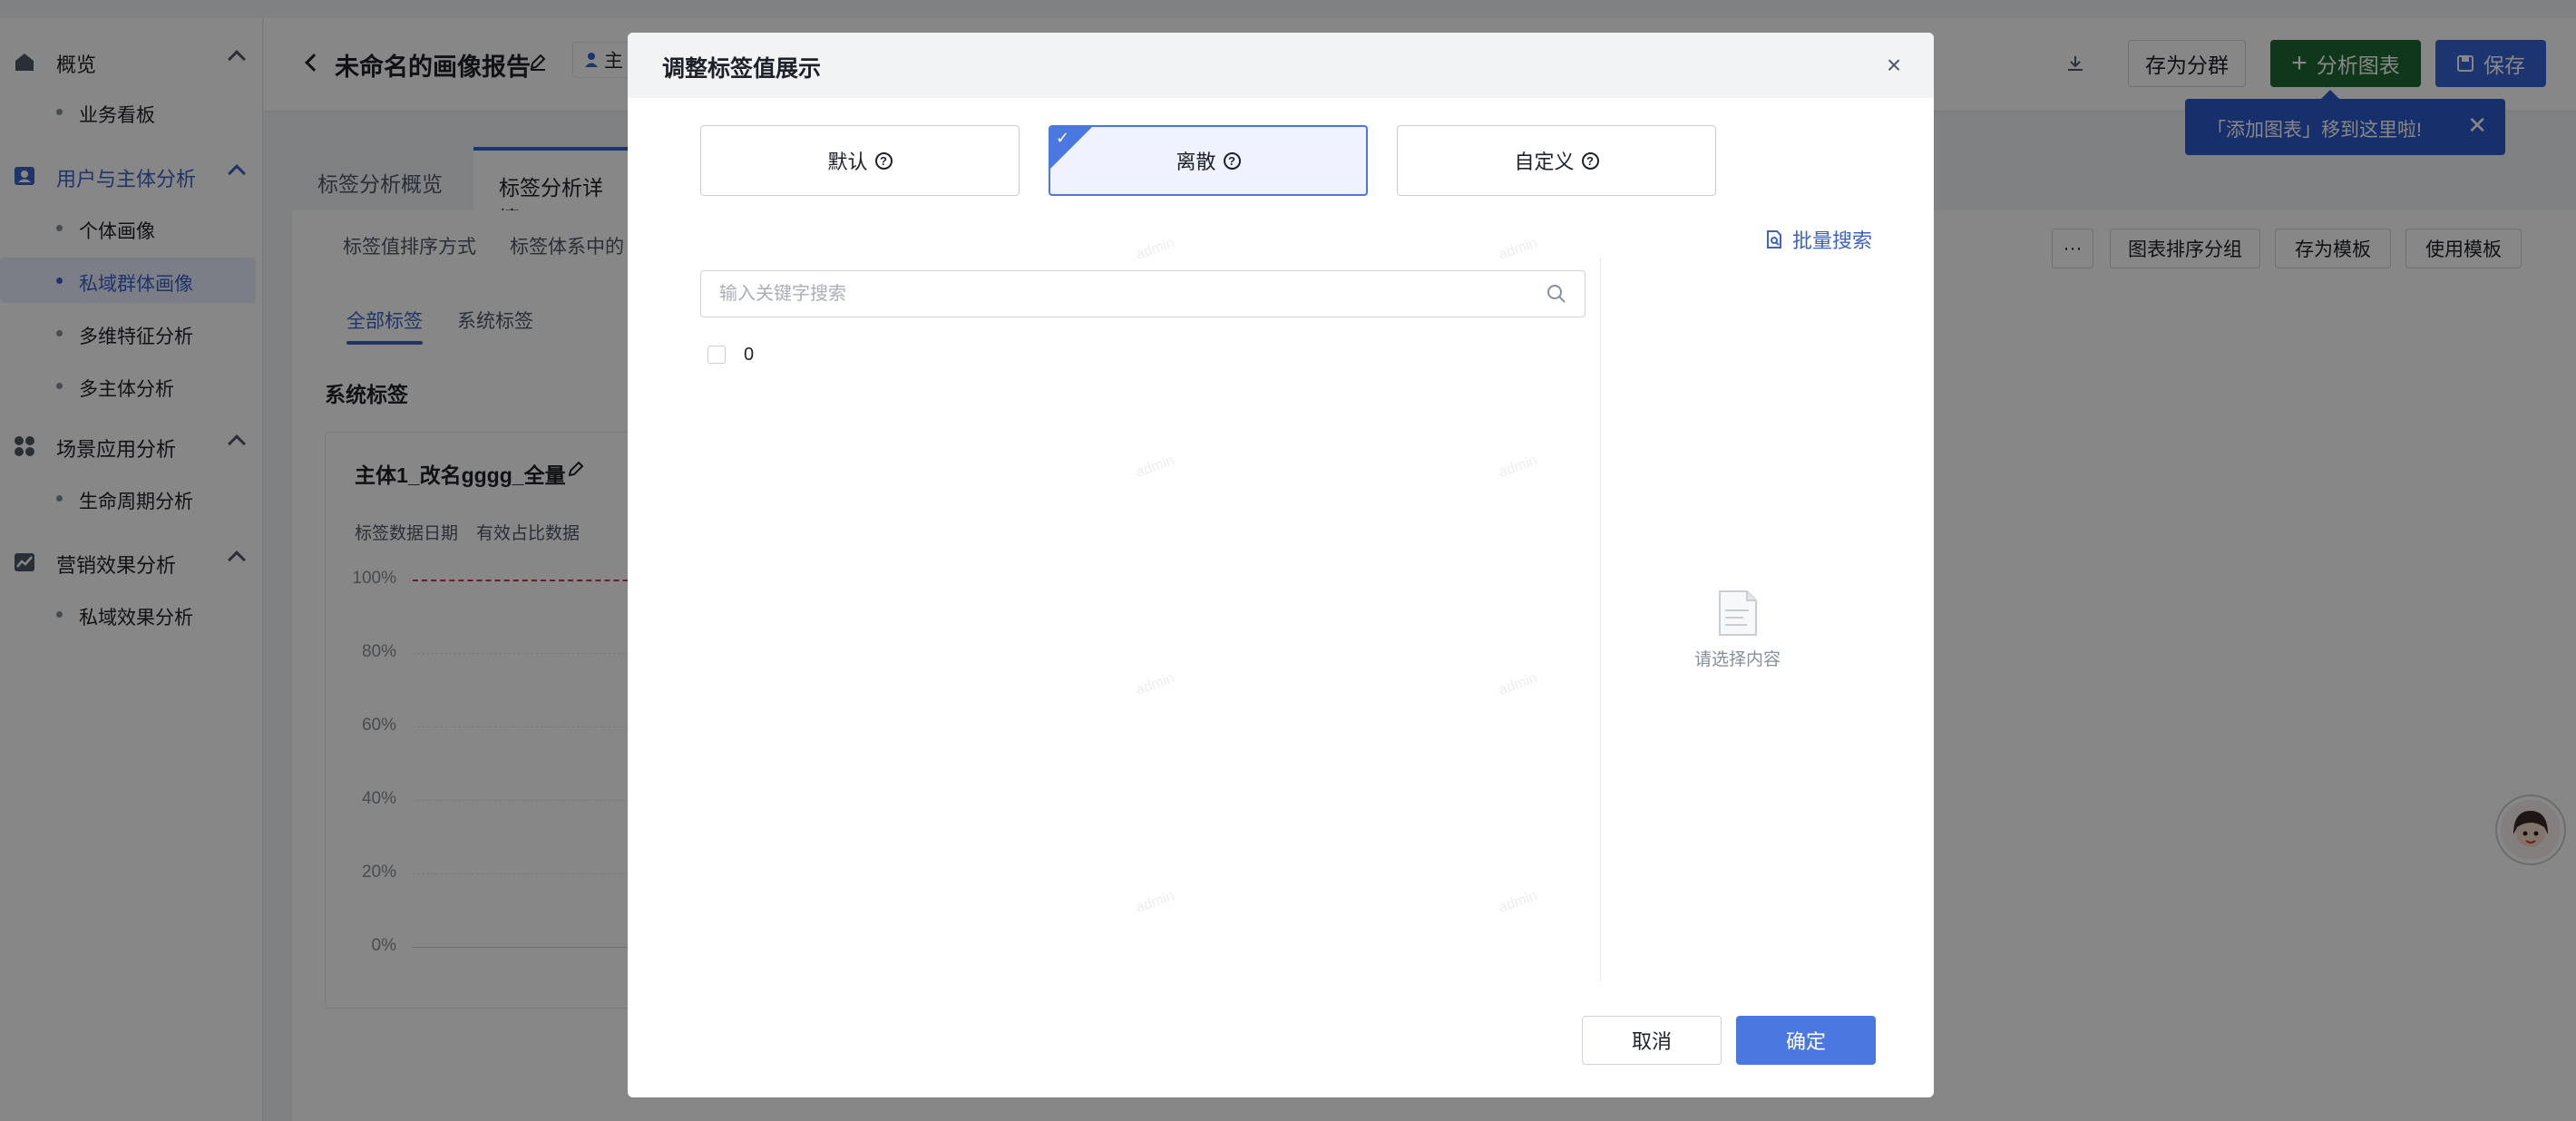 The image size is (2576, 1121). Describe the element at coordinates (1127, 294) in the screenshot. I see `search-input` at that location.